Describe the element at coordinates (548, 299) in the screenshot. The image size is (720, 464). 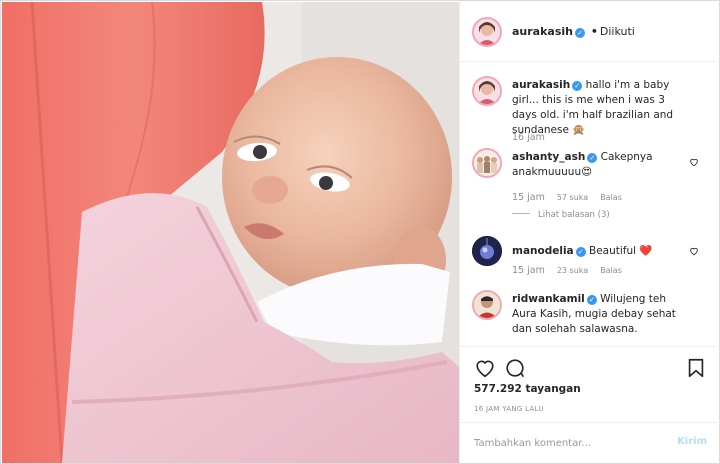
I see `comment-username: ridwankamil` at that location.